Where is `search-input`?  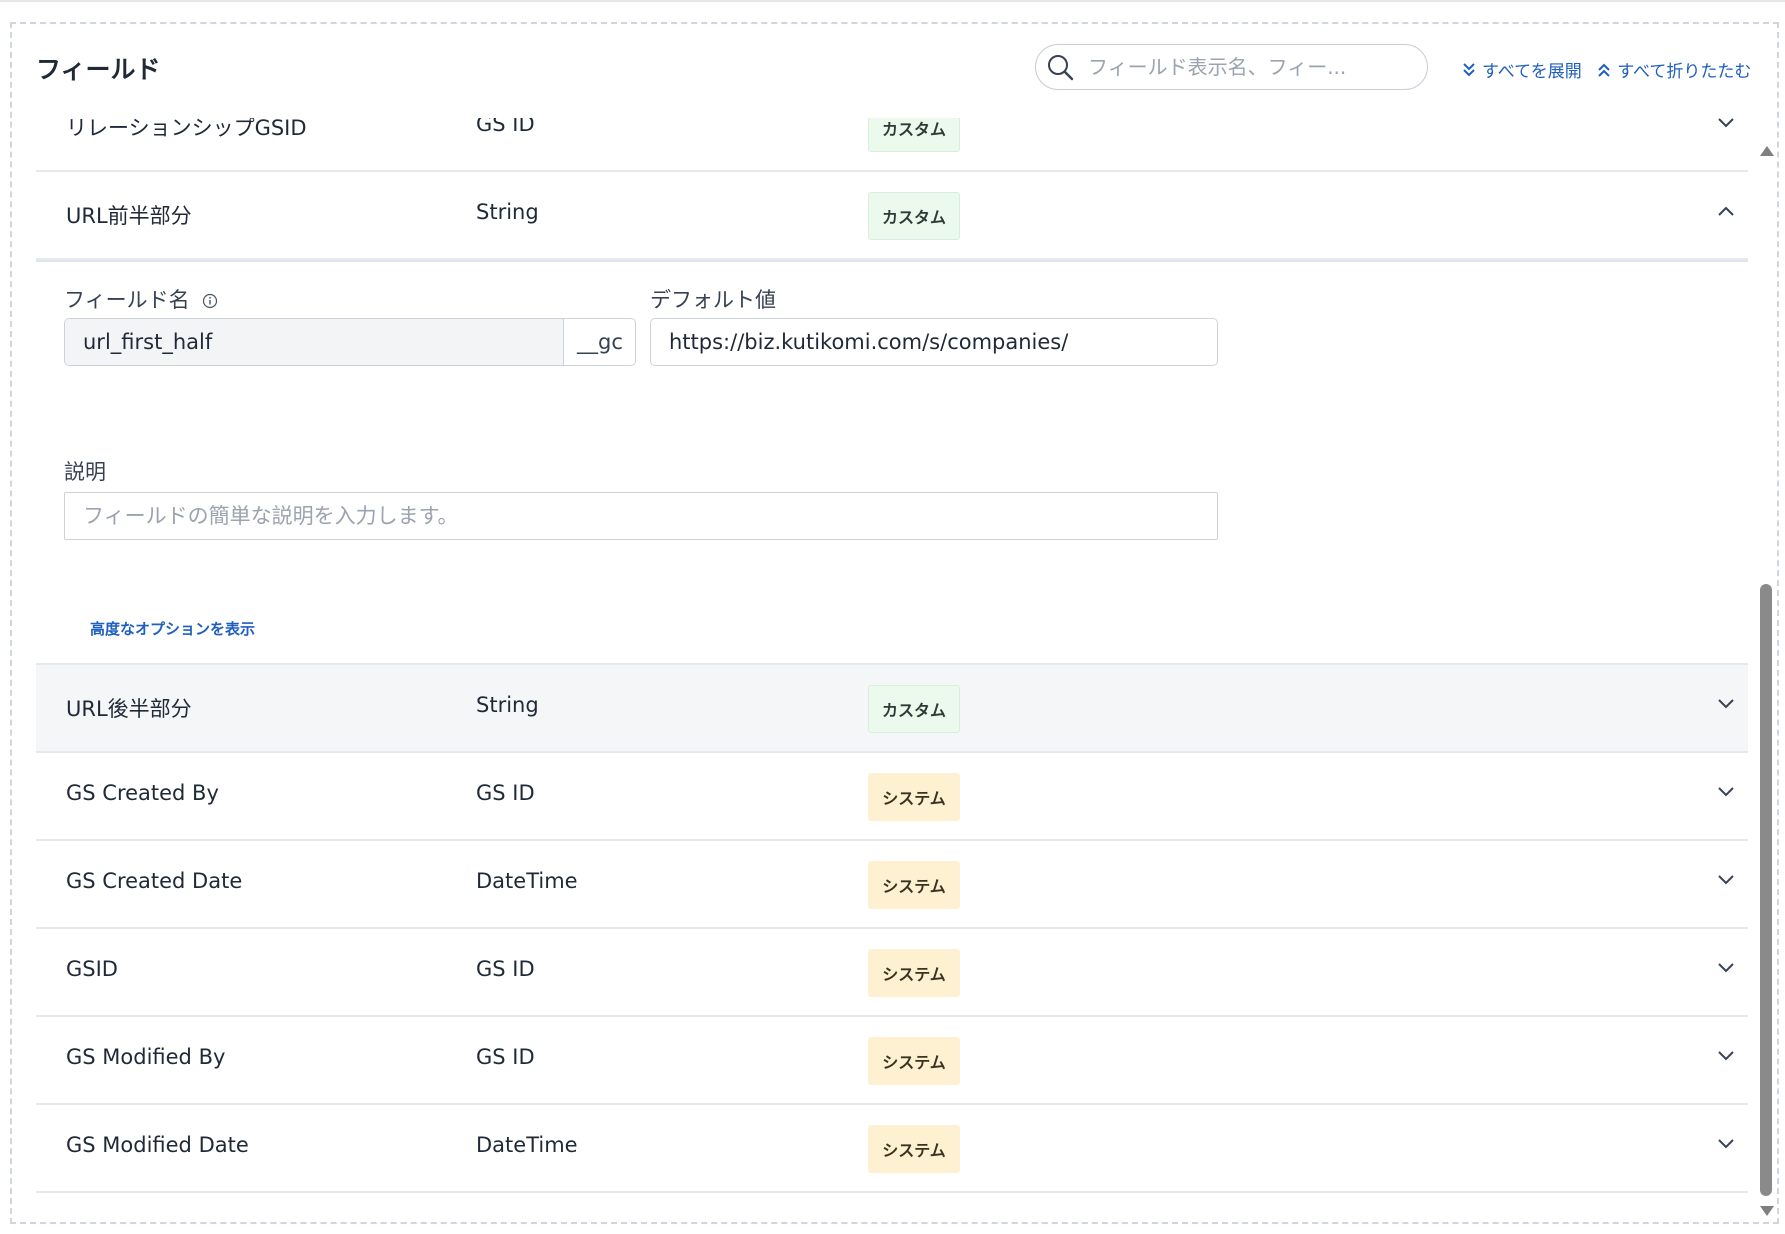
search-input is located at coordinates (1248, 67).